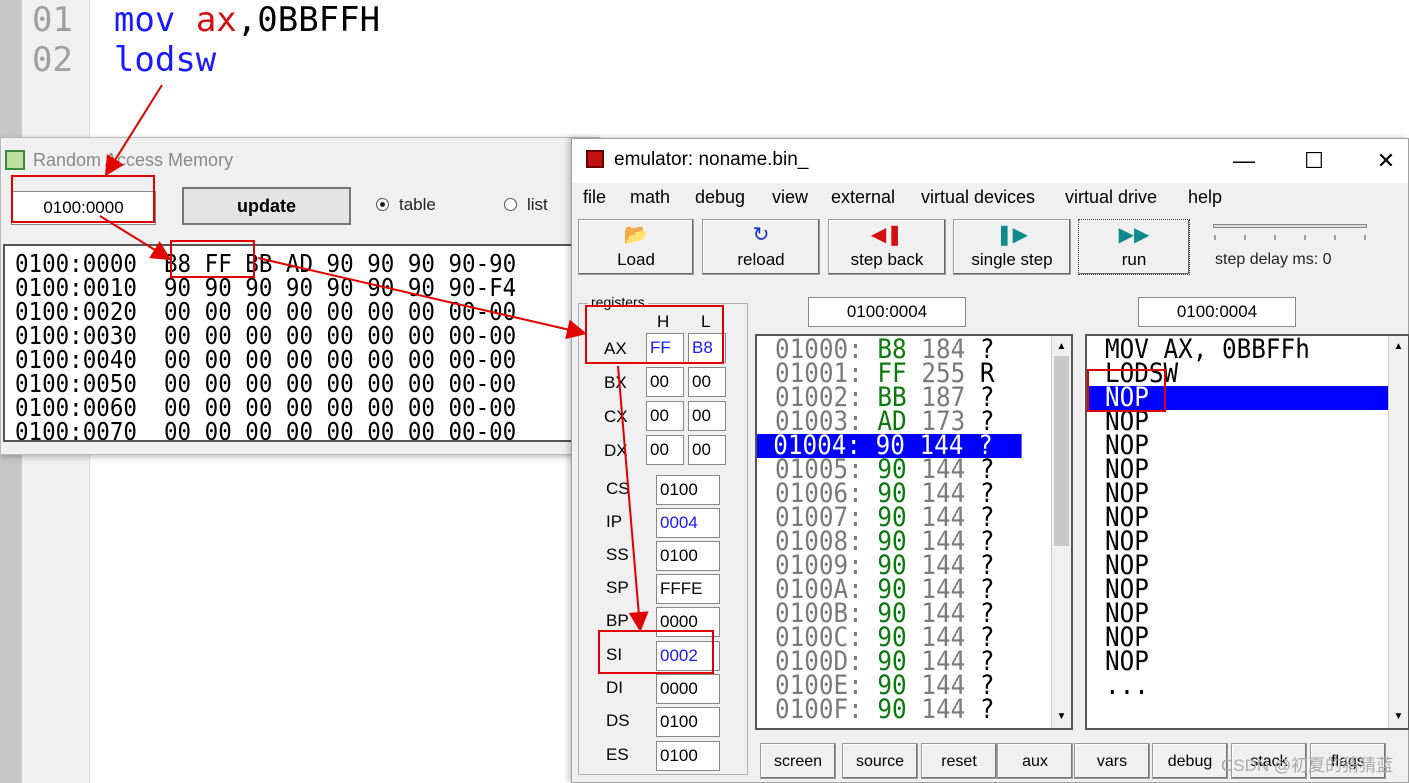  I want to click on register-label-ip: IP, so click(614, 521).